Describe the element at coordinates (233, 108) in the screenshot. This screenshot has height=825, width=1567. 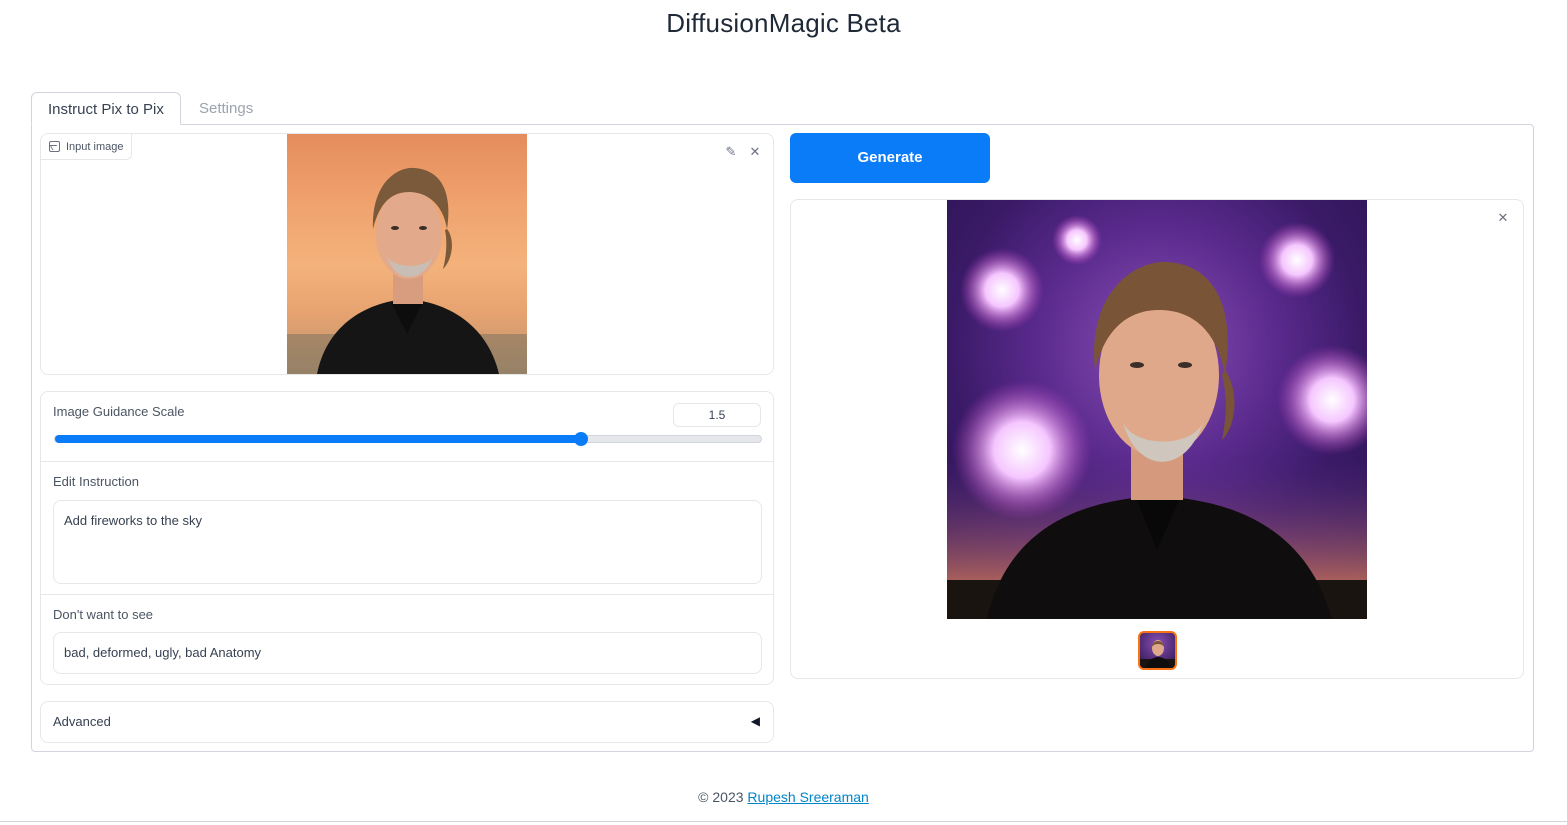
I see `tab-settings: Settings` at that location.